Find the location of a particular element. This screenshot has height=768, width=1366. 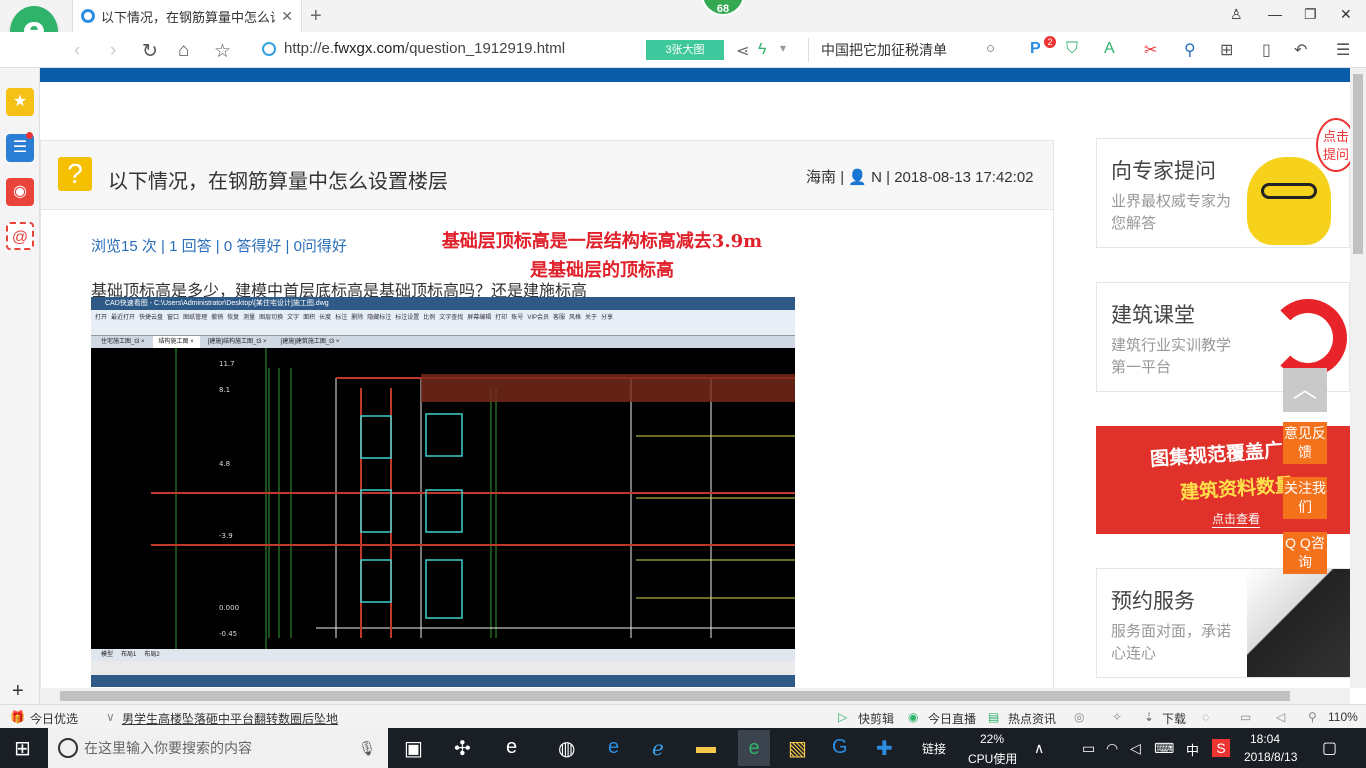

browser-app-icon: e is located at coordinates (511, 747).